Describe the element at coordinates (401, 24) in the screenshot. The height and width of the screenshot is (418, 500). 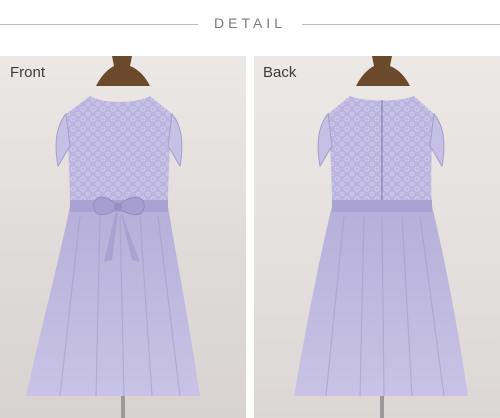
I see `header-divider-right` at that location.